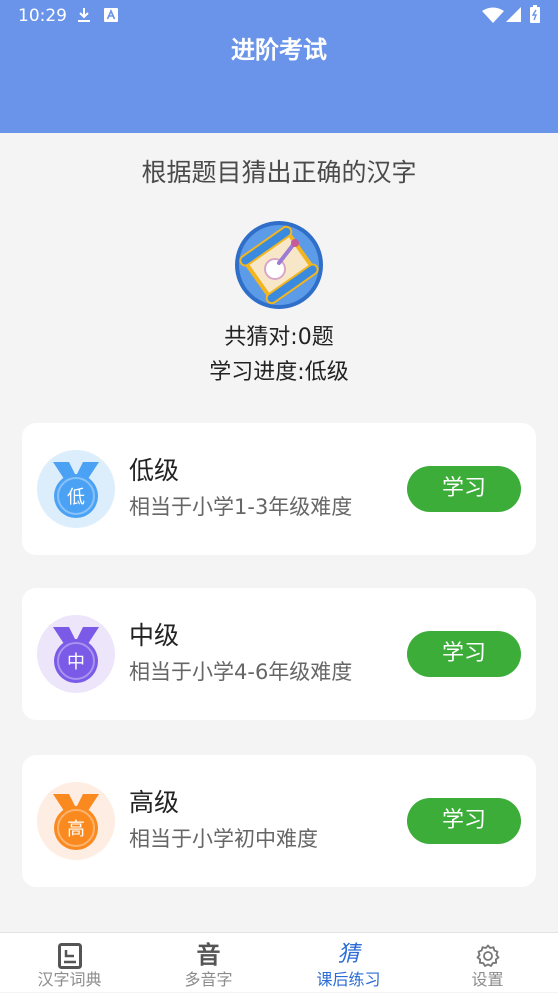 The width and height of the screenshot is (558, 993). What do you see at coordinates (348, 979) in the screenshot?
I see `nav-label: 课后练习` at bounding box center [348, 979].